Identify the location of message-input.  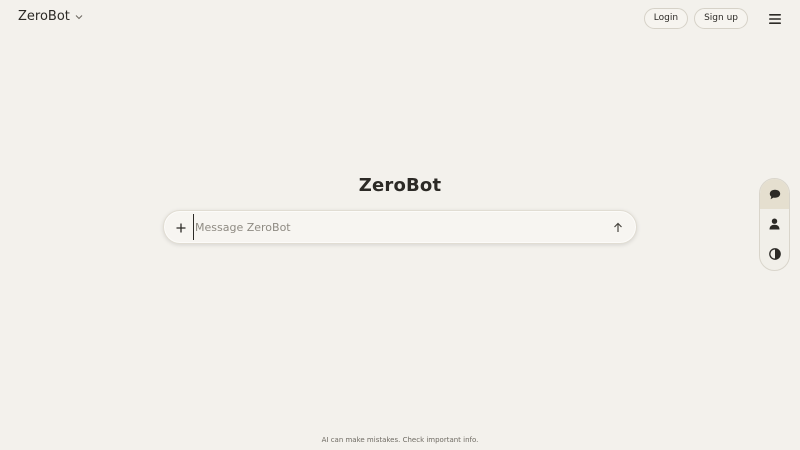
(400, 227).